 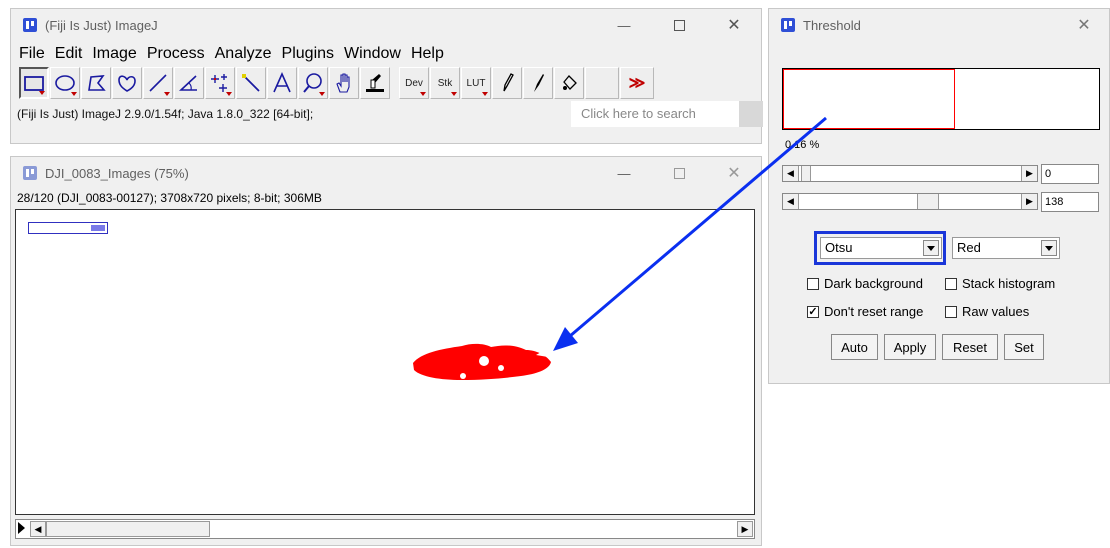 What do you see at coordinates (1029, 173) in the screenshot?
I see `min-right-arrow-icon: ▶` at bounding box center [1029, 173].